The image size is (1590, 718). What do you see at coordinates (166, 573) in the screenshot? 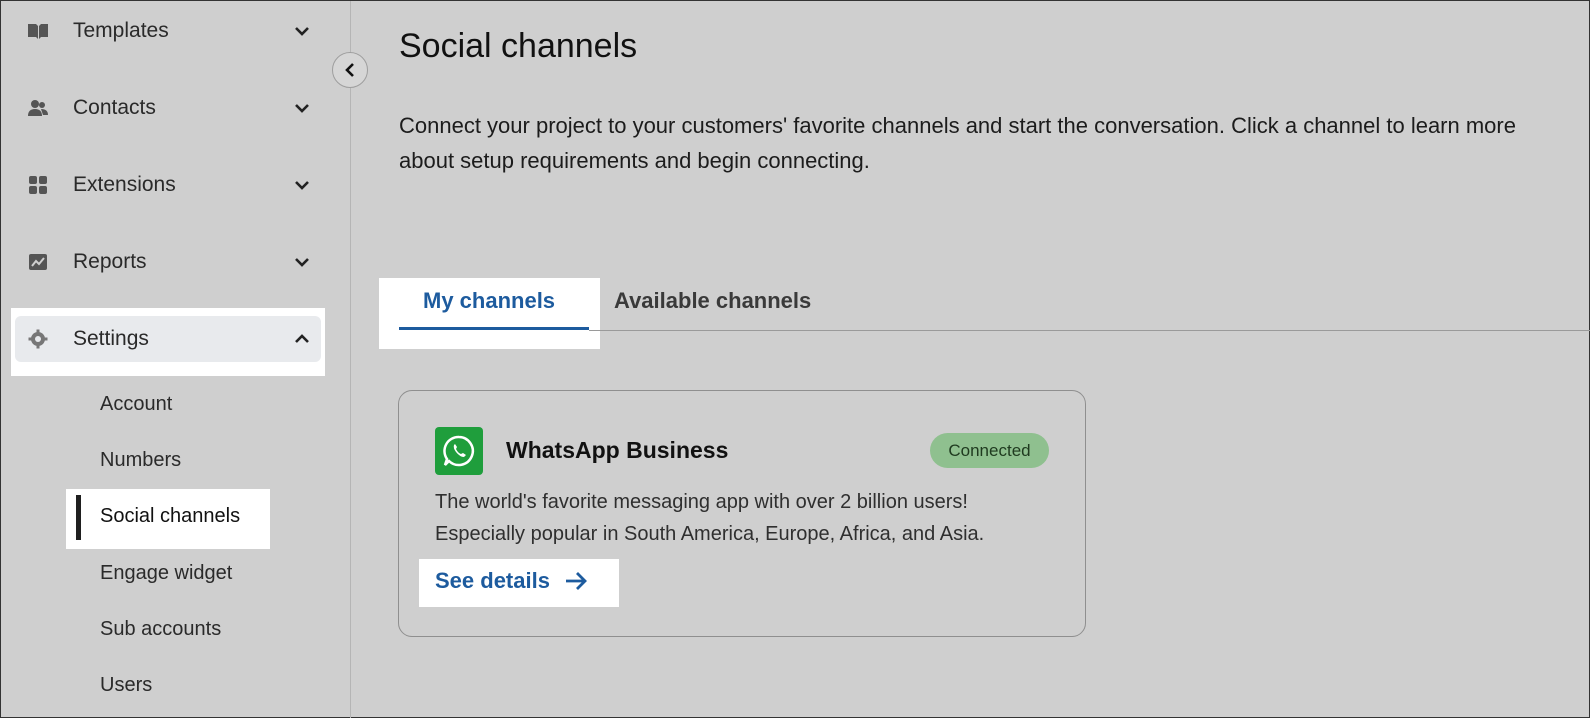
I see `sidebar-subitem-engage-widget: Engage widget` at bounding box center [166, 573].